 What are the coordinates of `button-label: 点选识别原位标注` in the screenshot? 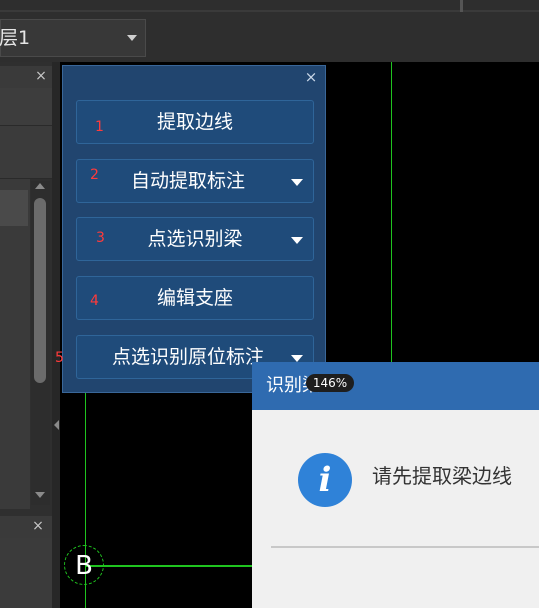 It's located at (187, 357).